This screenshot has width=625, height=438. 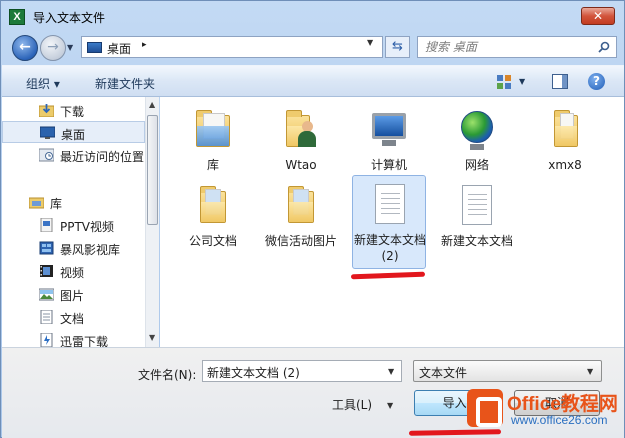 What do you see at coordinates (46, 294) in the screenshot?
I see `pictures-icon` at bounding box center [46, 294].